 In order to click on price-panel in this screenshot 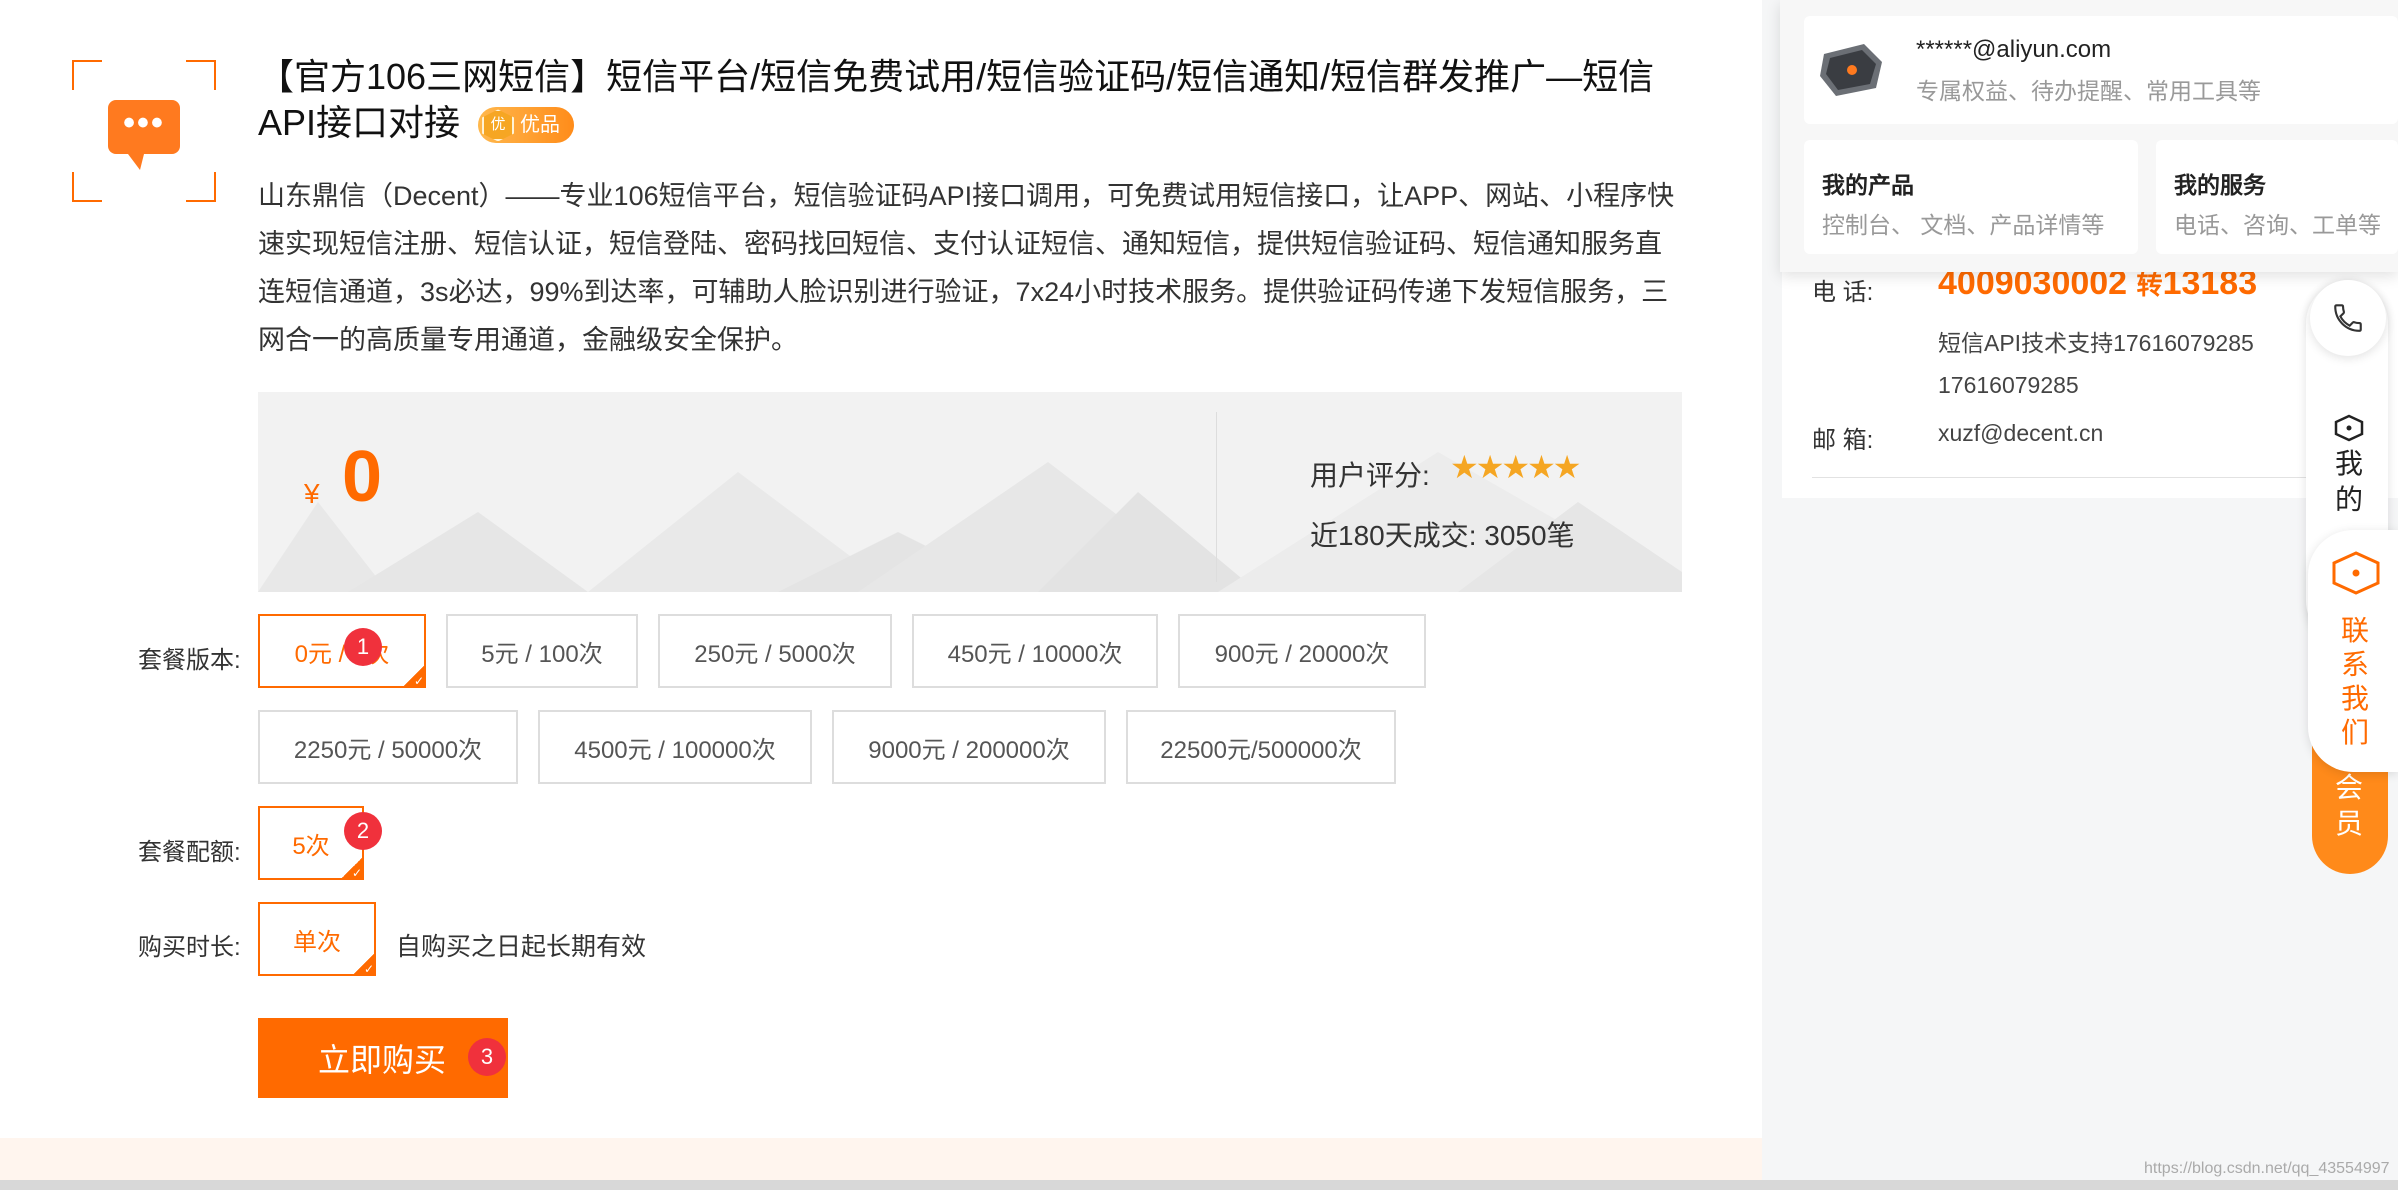, I will do `click(970, 492)`.